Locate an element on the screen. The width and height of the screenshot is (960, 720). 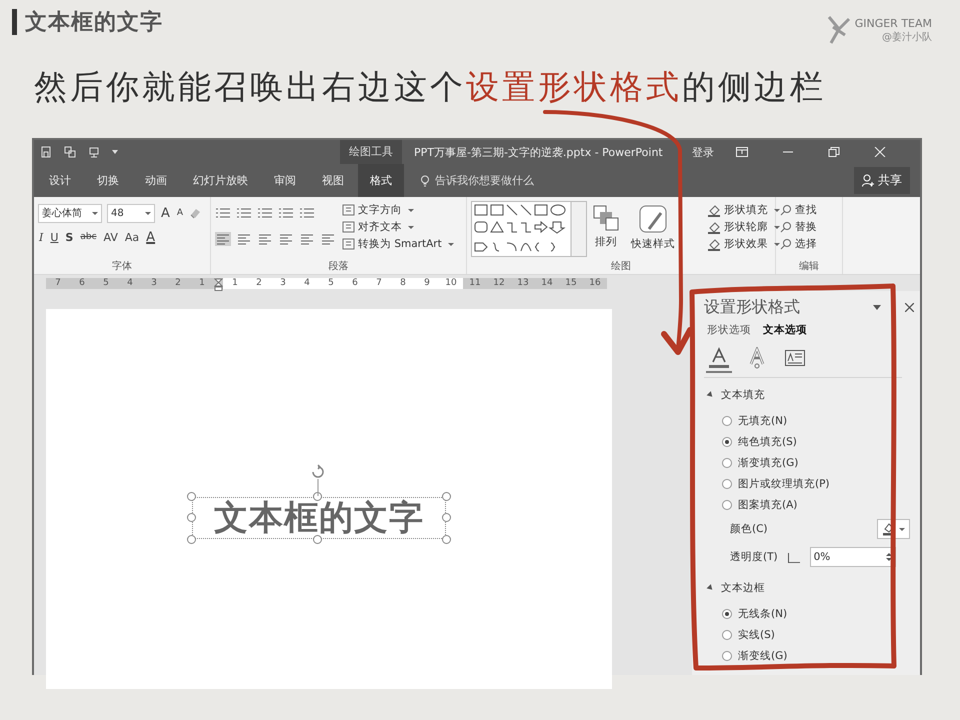
transparency-label: 透明度(T) is located at coordinates (754, 557).